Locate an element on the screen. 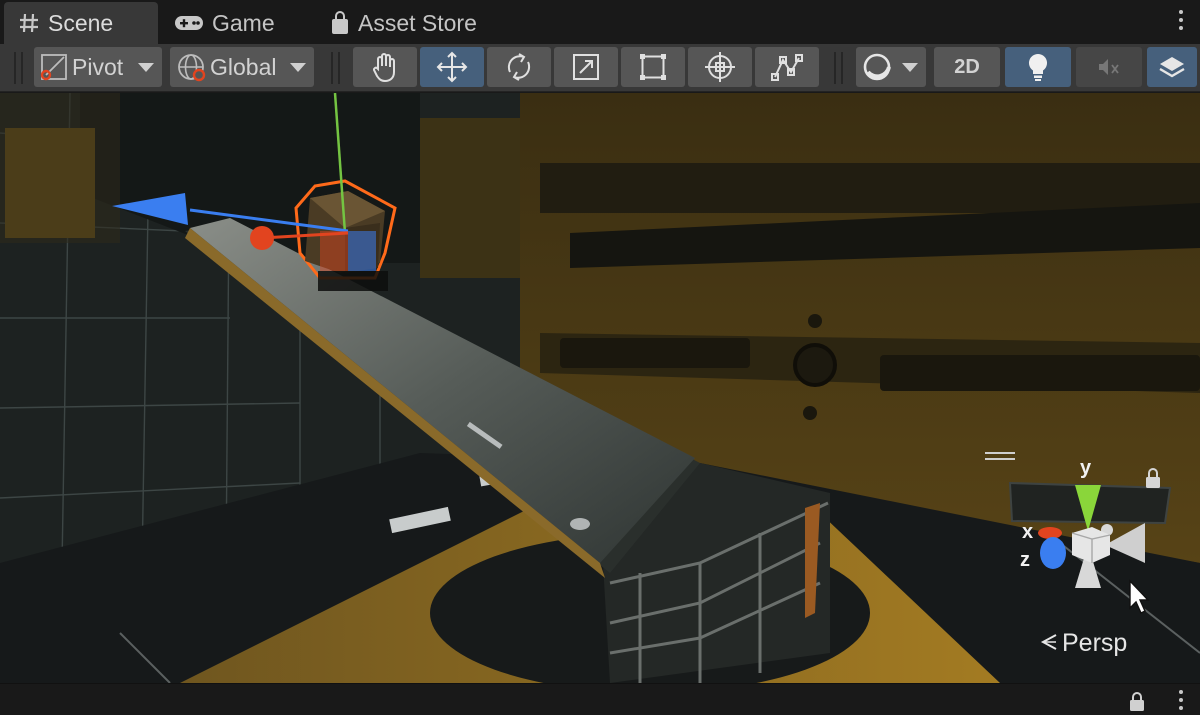  shading-mode-dropdown is located at coordinates (891, 67).